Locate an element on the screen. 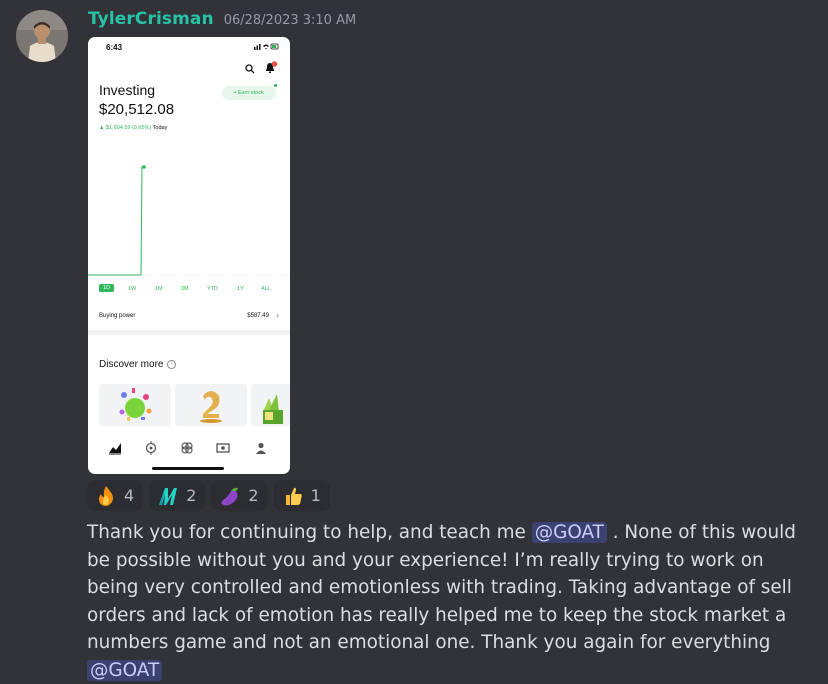 Image resolution: width=828 pixels, height=684 pixels. username: TylerCrisman is located at coordinates (151, 19).